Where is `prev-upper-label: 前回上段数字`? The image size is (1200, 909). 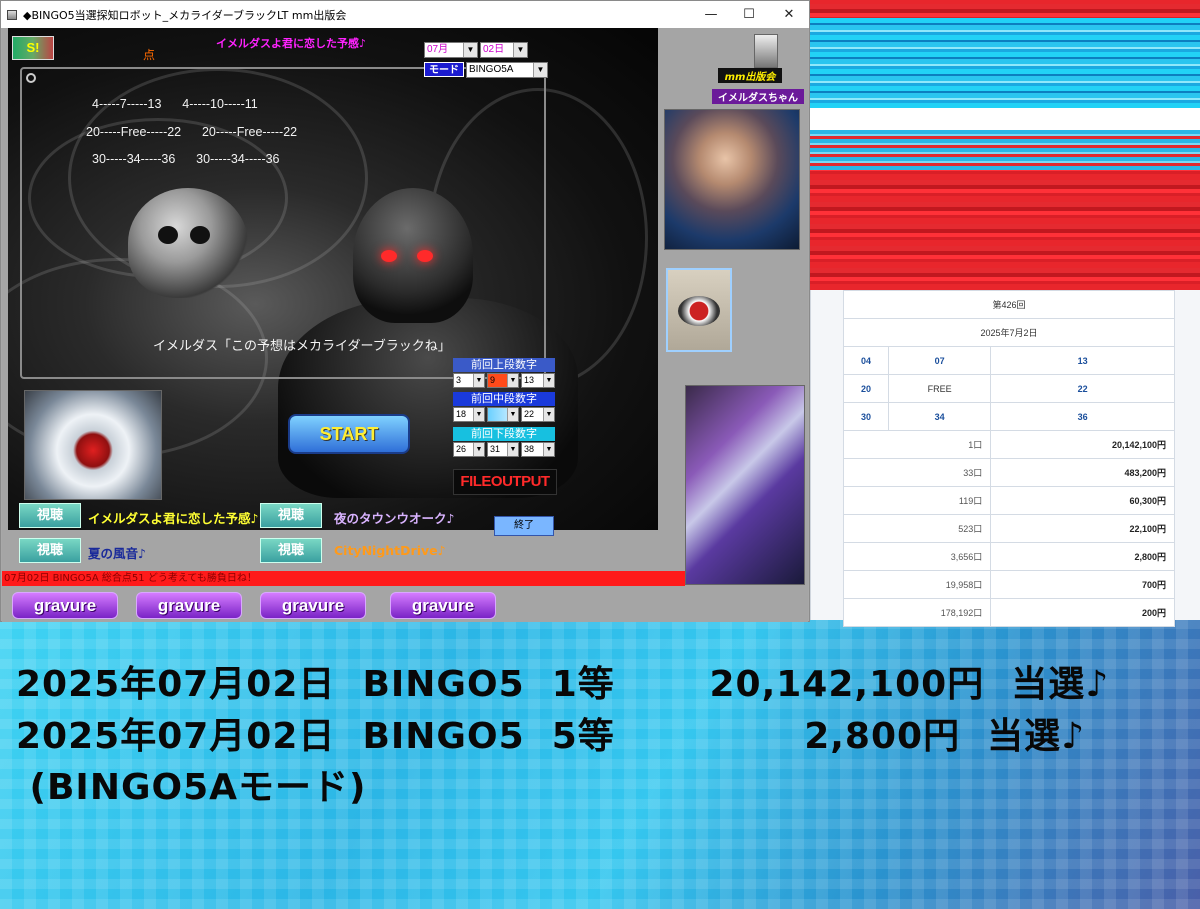
prev-upper-label: 前回上段数字 is located at coordinates (504, 365).